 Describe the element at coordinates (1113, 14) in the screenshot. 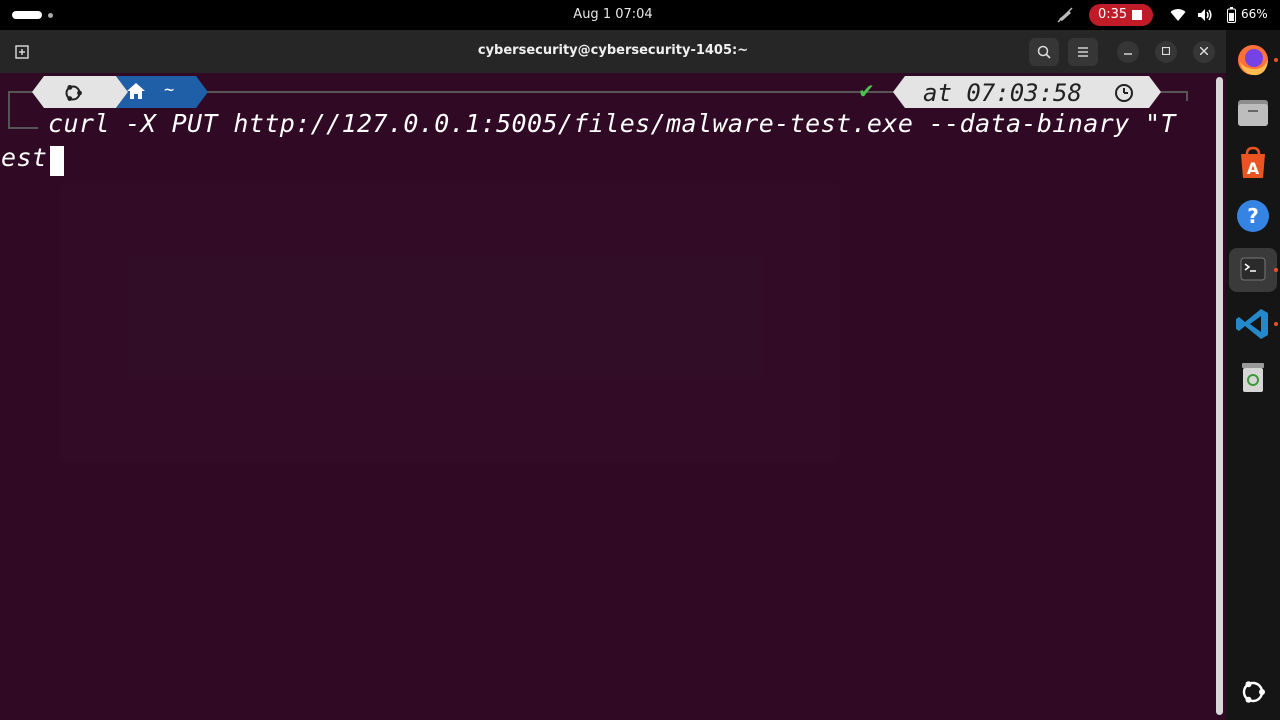

I see `recording-time: 0:35` at that location.